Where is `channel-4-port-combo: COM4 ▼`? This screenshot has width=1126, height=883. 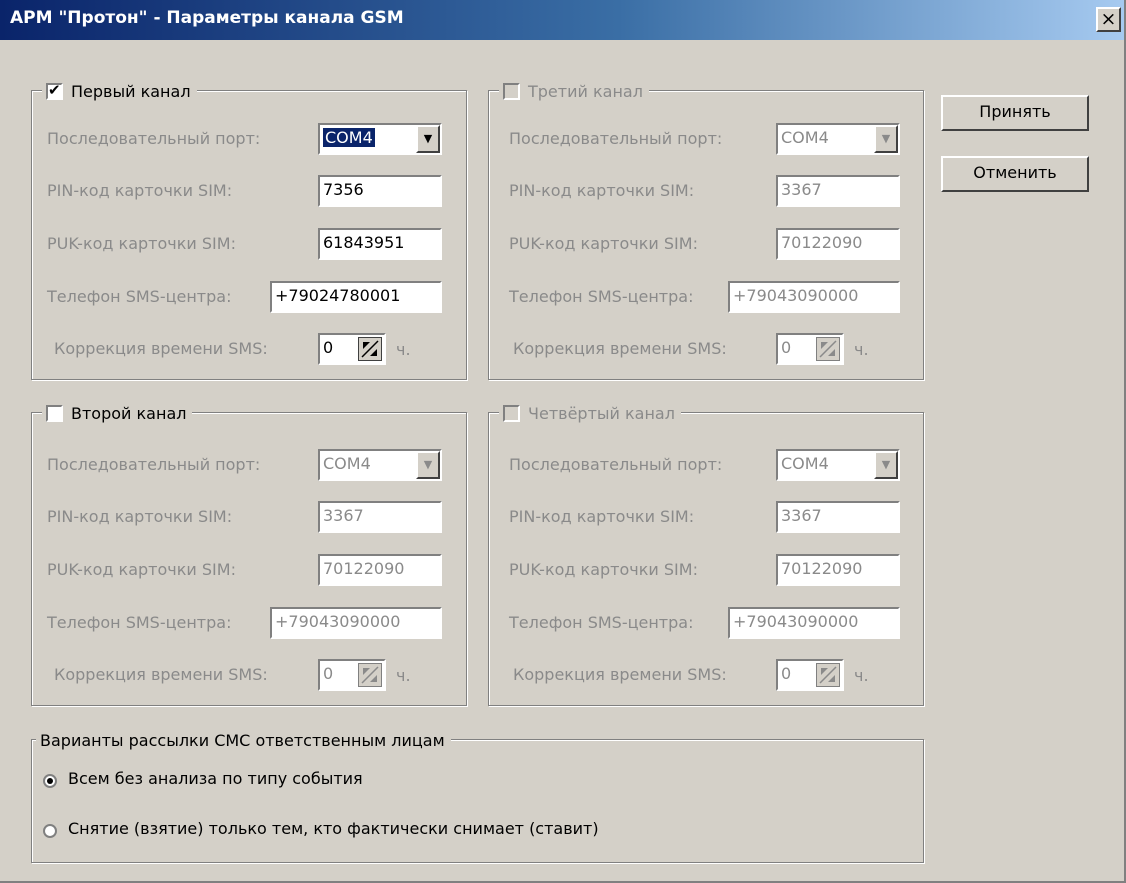 channel-4-port-combo: COM4 ▼ is located at coordinates (838, 465).